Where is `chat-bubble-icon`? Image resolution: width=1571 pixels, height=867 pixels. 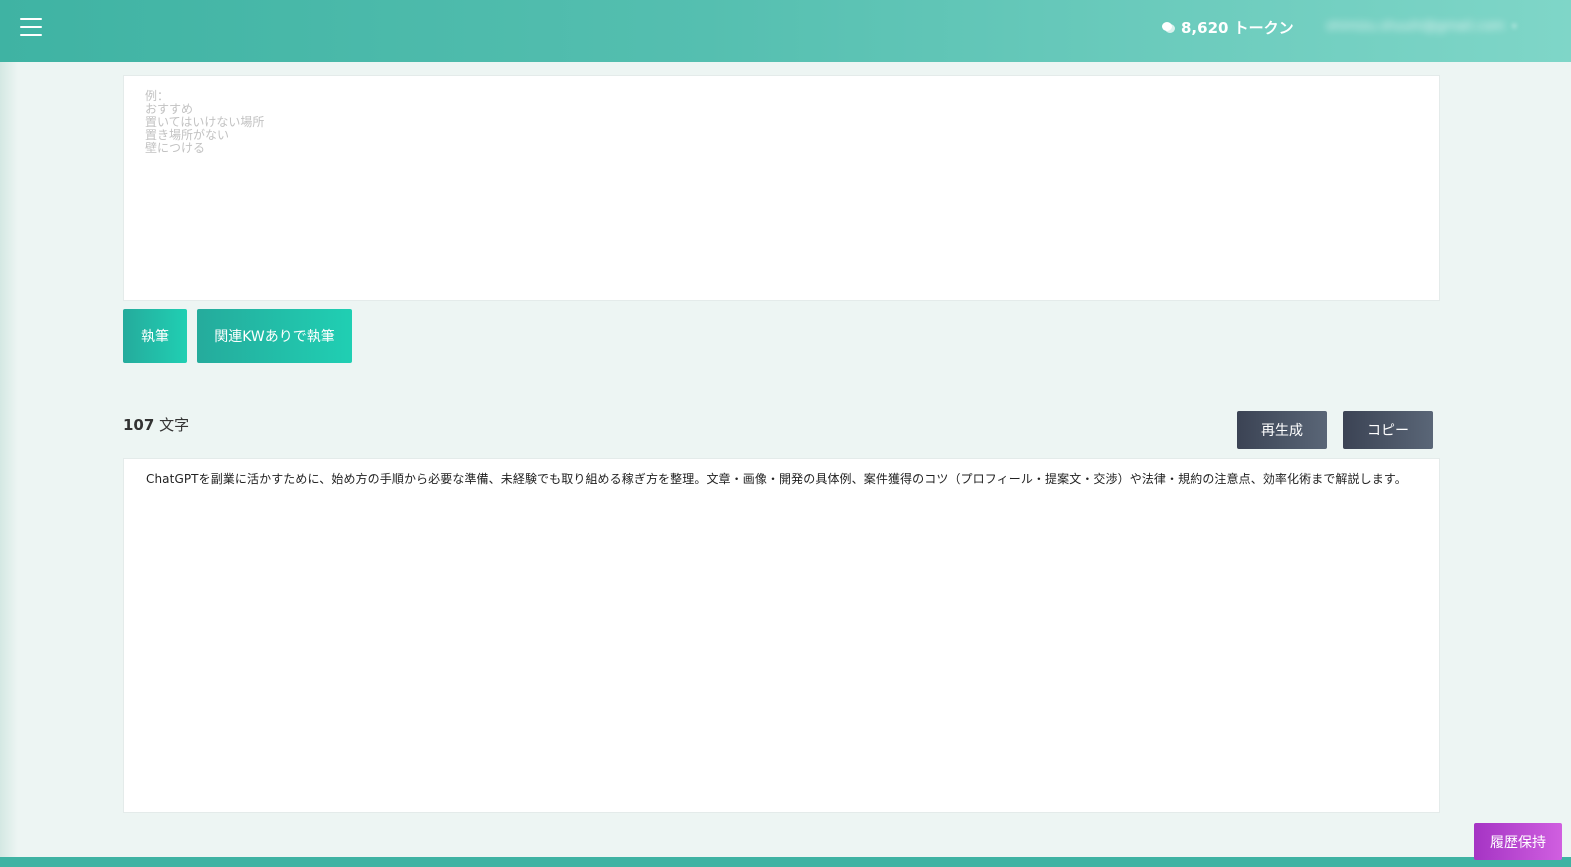 chat-bubble-icon is located at coordinates (1169, 27).